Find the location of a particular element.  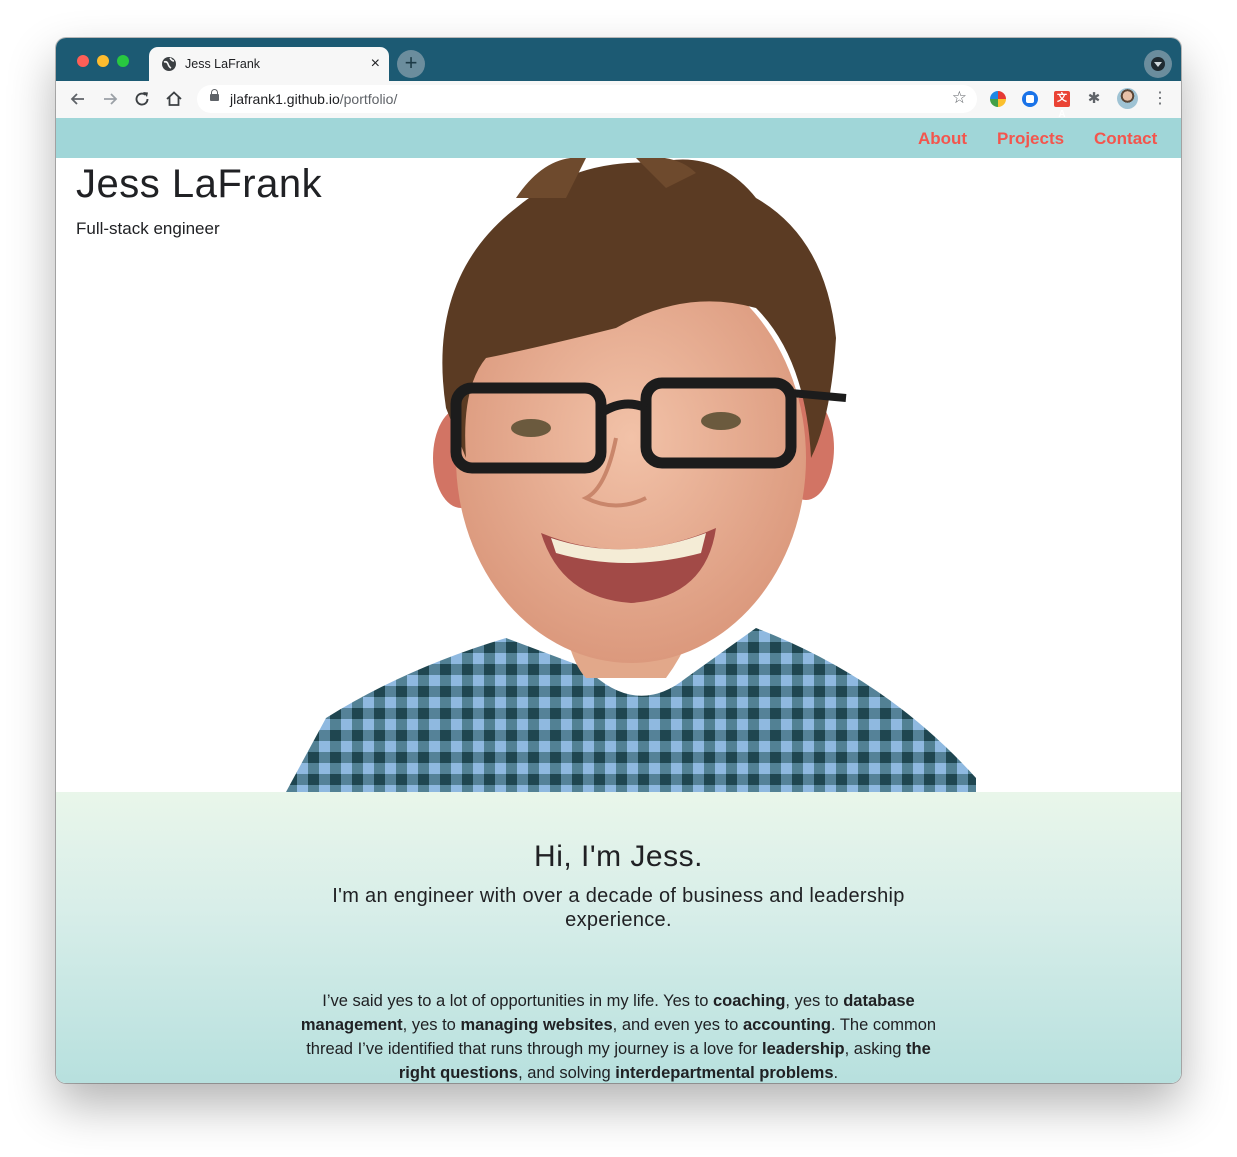

browser-tab: Jess LaFrank × is located at coordinates (269, 64).